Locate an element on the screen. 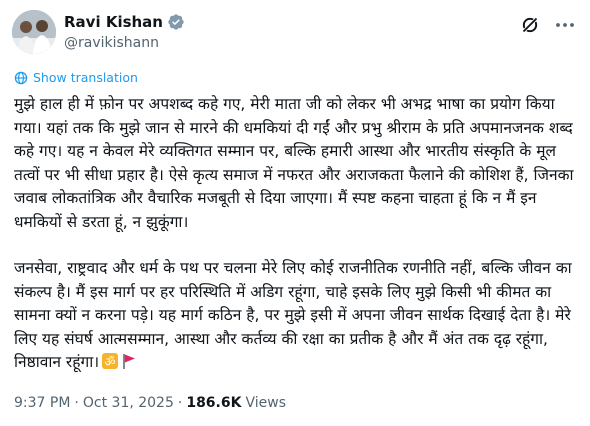  globe-icon is located at coordinates (21, 77).